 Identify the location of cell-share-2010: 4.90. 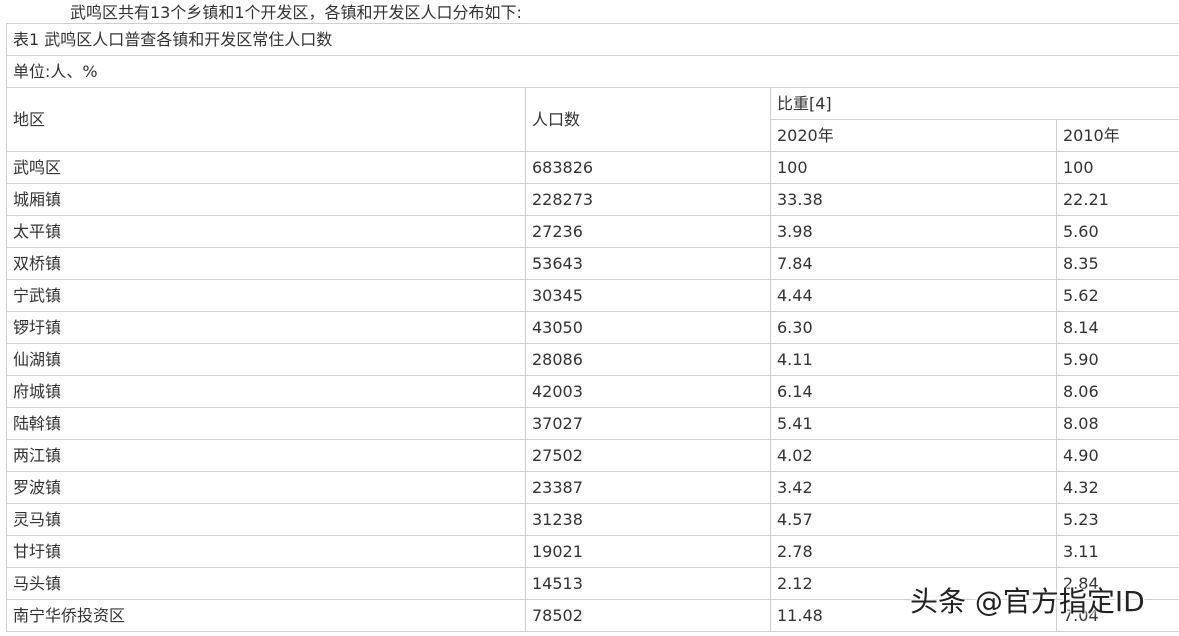
(1117, 455).